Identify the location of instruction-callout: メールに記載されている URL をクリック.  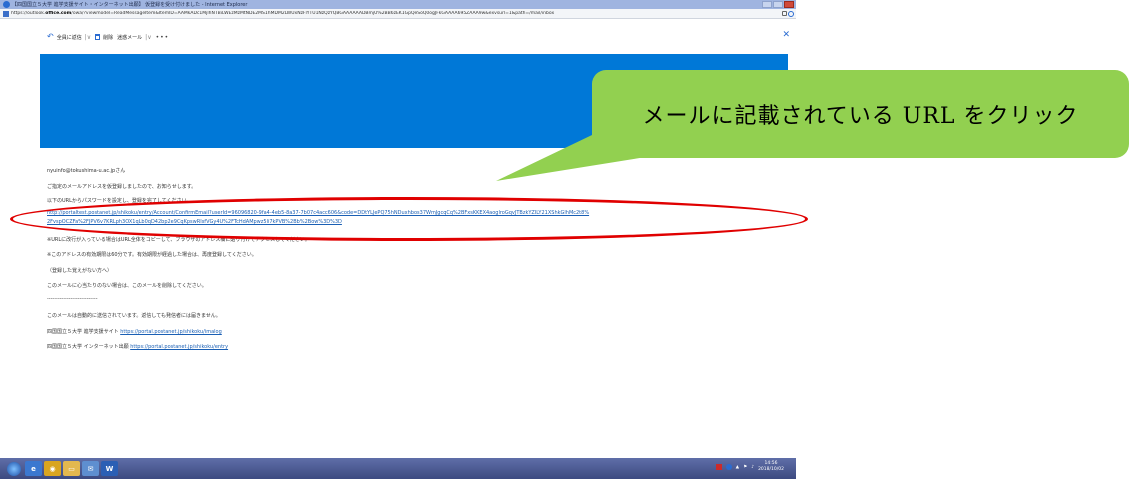
(860, 114).